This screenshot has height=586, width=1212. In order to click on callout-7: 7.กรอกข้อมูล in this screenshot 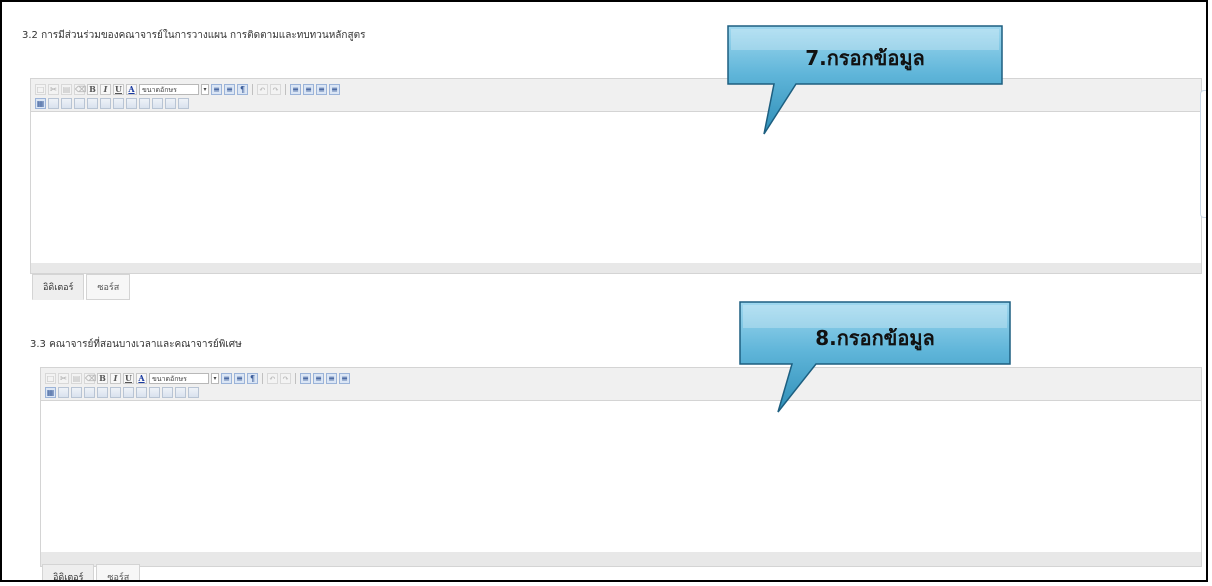, I will do `click(867, 80)`.